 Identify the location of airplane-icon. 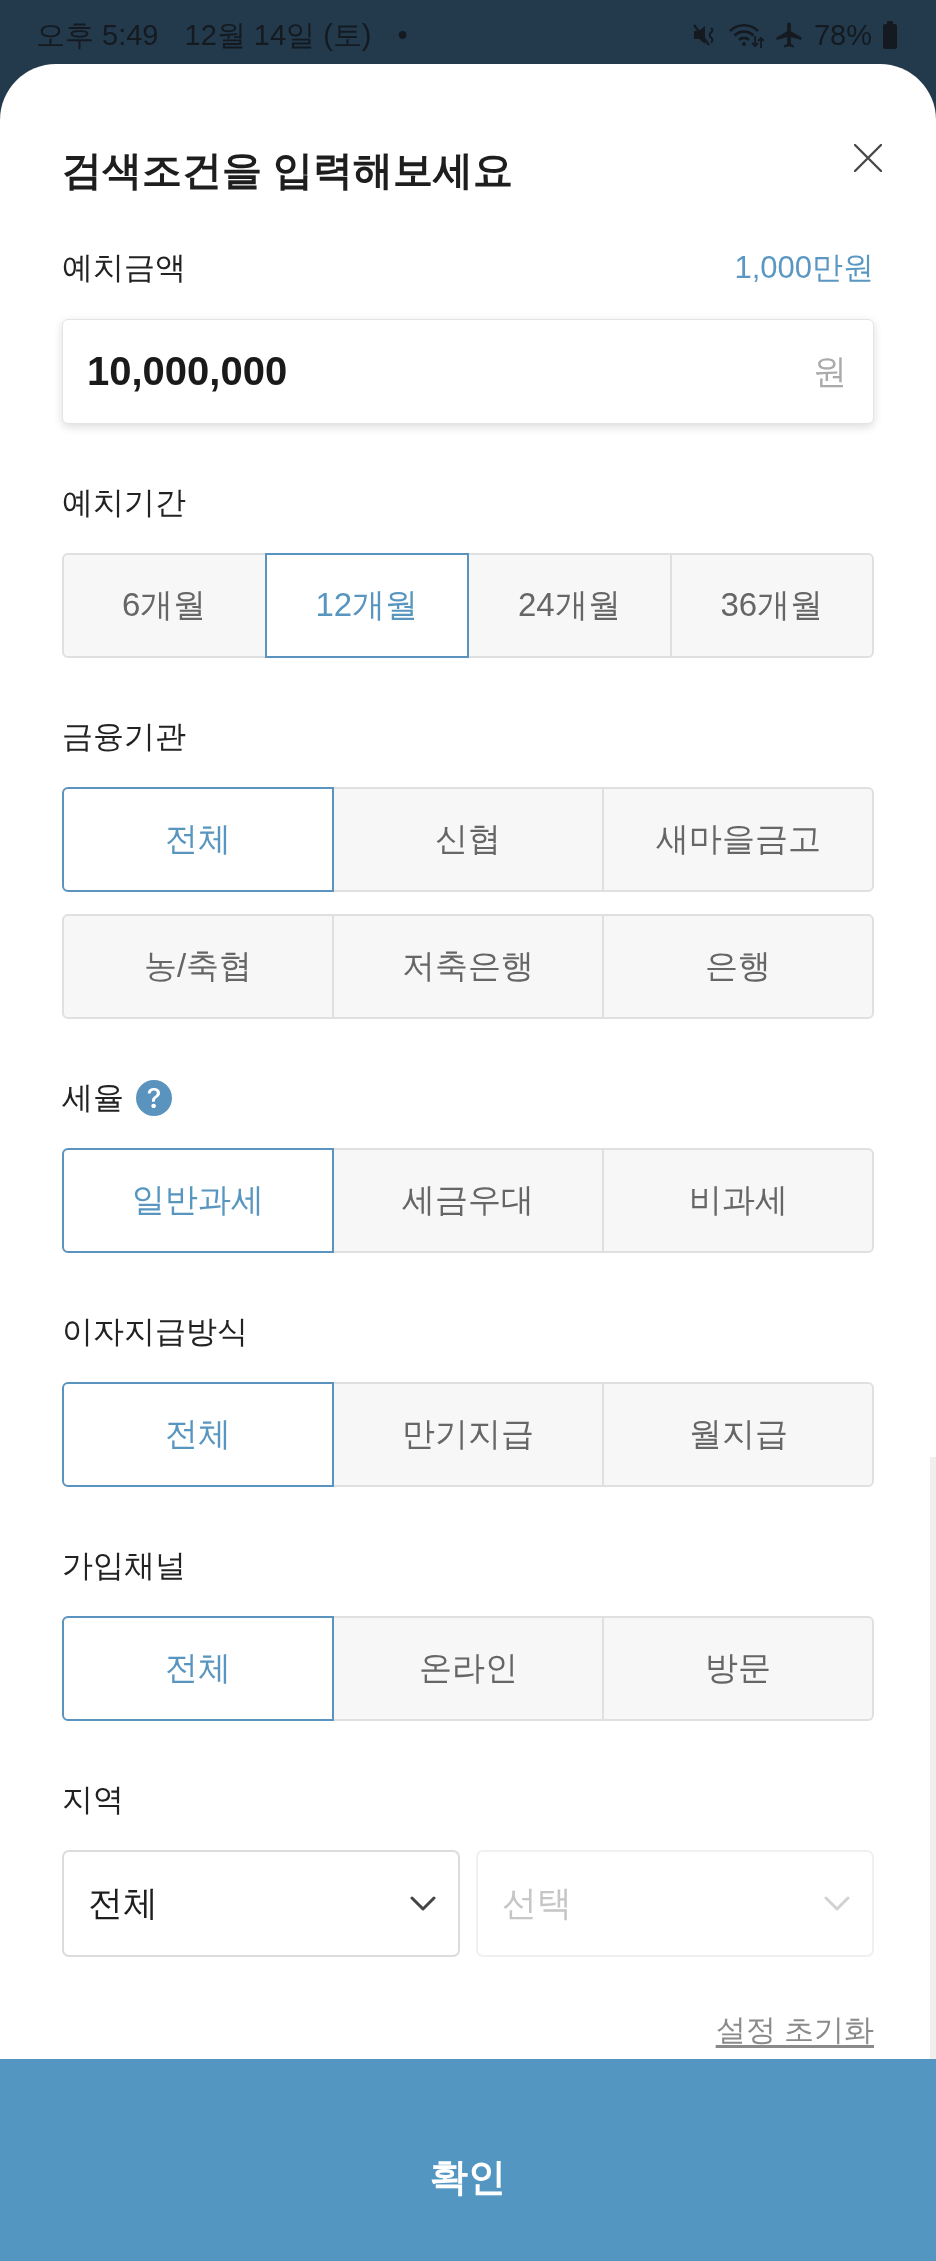
(788, 35).